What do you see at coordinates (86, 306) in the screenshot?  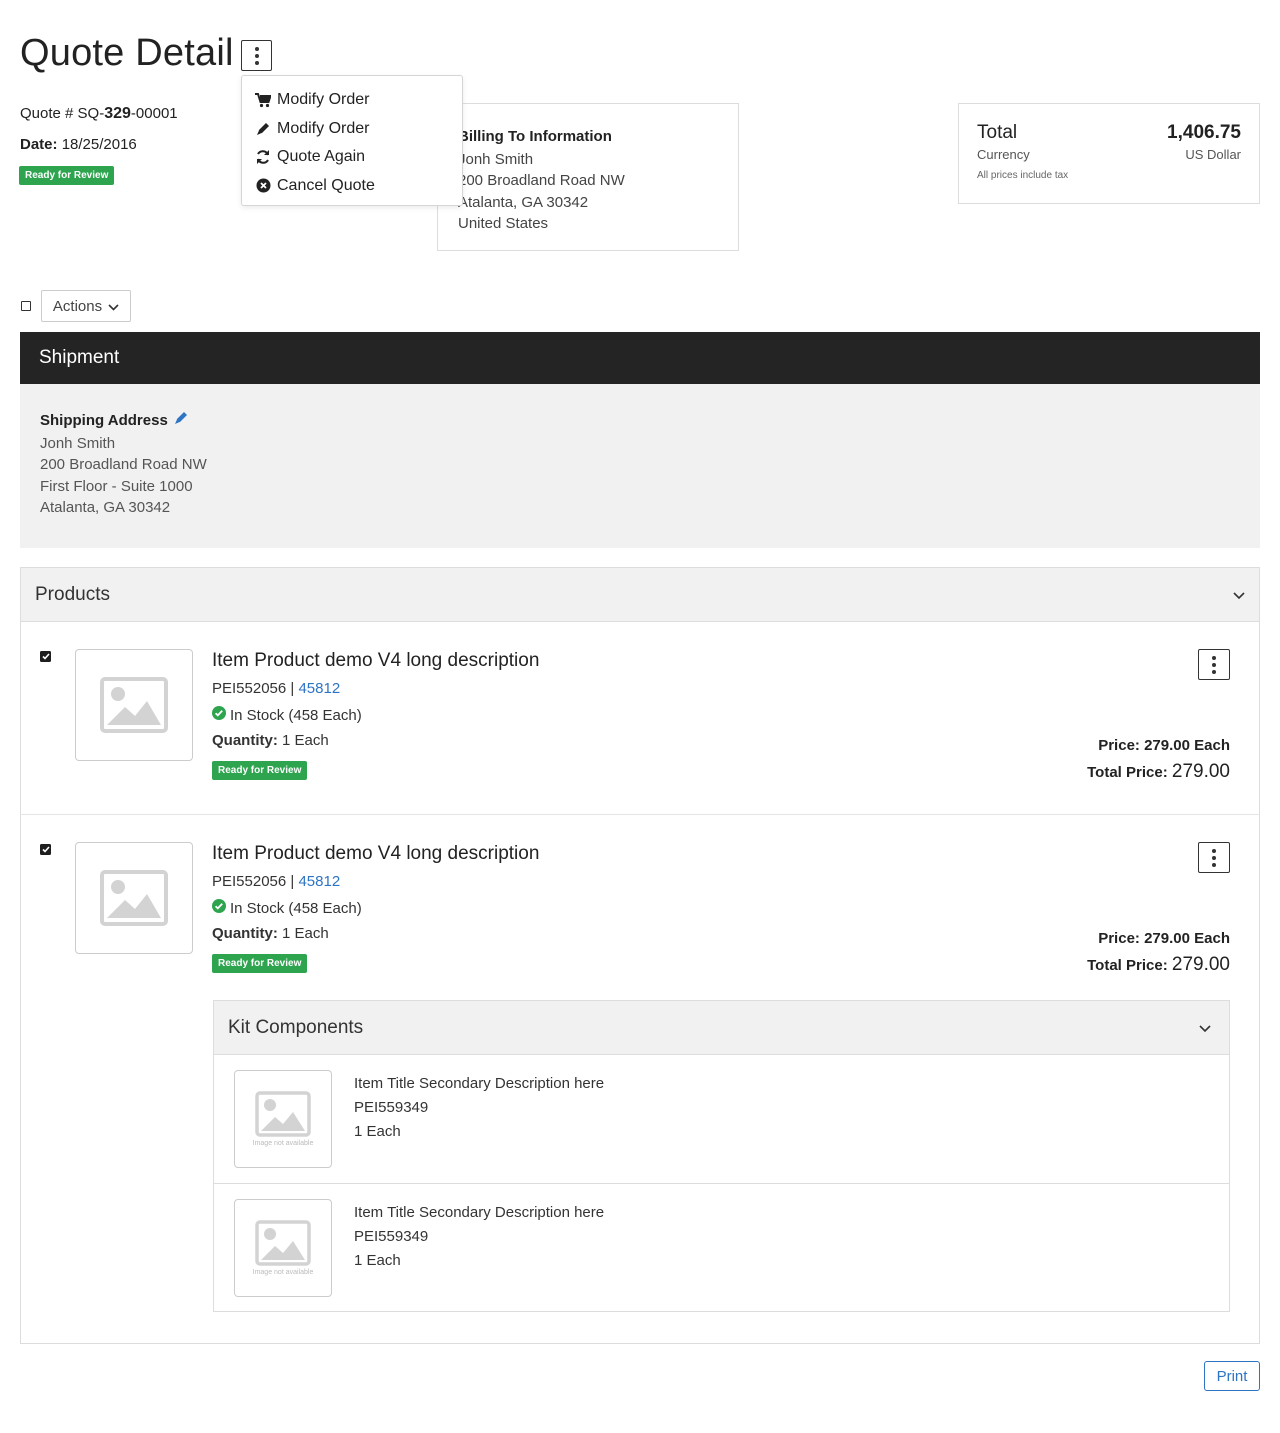 I see `actions-dropdown: Actions` at bounding box center [86, 306].